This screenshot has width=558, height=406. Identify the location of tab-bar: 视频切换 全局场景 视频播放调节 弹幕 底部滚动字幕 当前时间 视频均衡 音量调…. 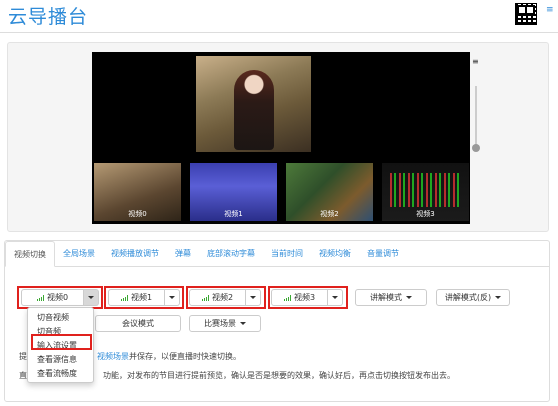
(206, 254).